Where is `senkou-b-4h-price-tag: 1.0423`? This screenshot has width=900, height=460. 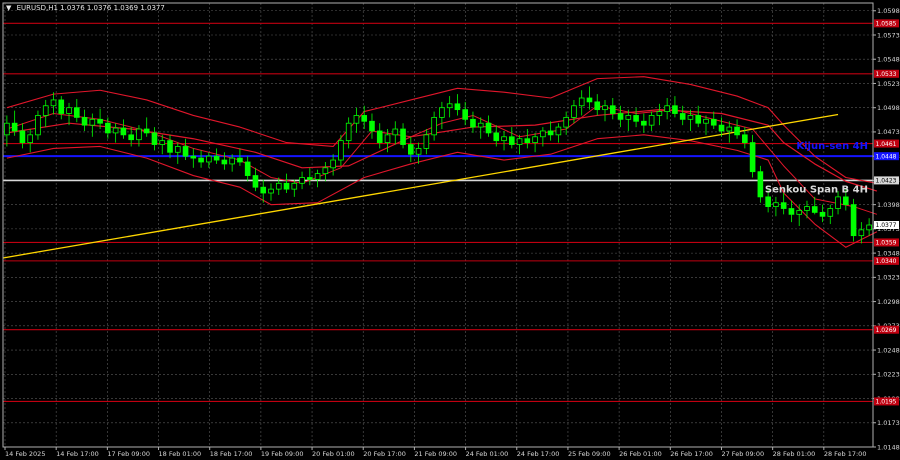 senkou-b-4h-price-tag: 1.0423 is located at coordinates (886, 181).